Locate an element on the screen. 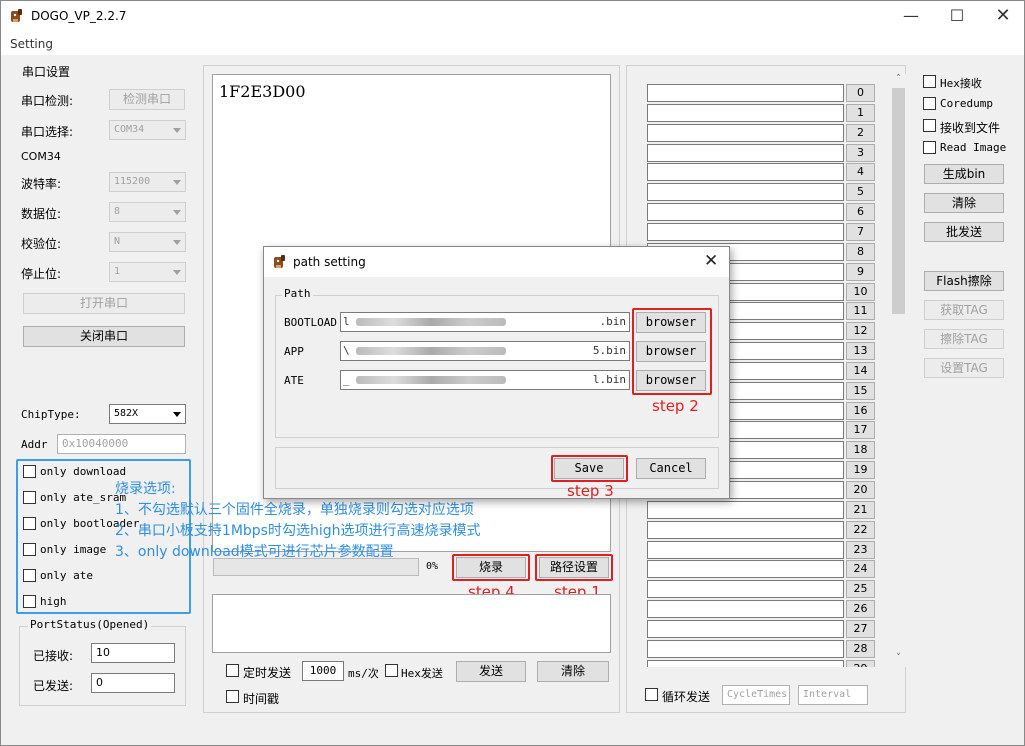  send-button: 发送 is located at coordinates (491, 671).